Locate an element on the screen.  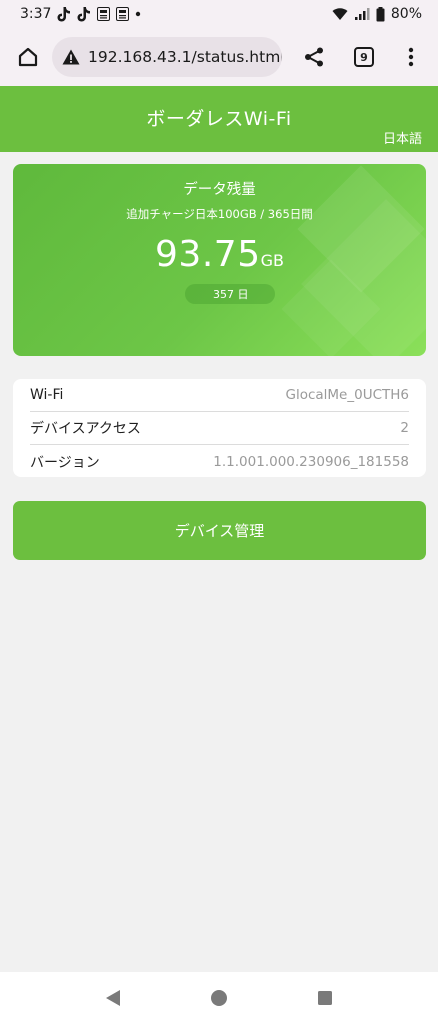
info-row-version: バージョン 1.1.001.000.230906_181558 is located at coordinates (219, 461).